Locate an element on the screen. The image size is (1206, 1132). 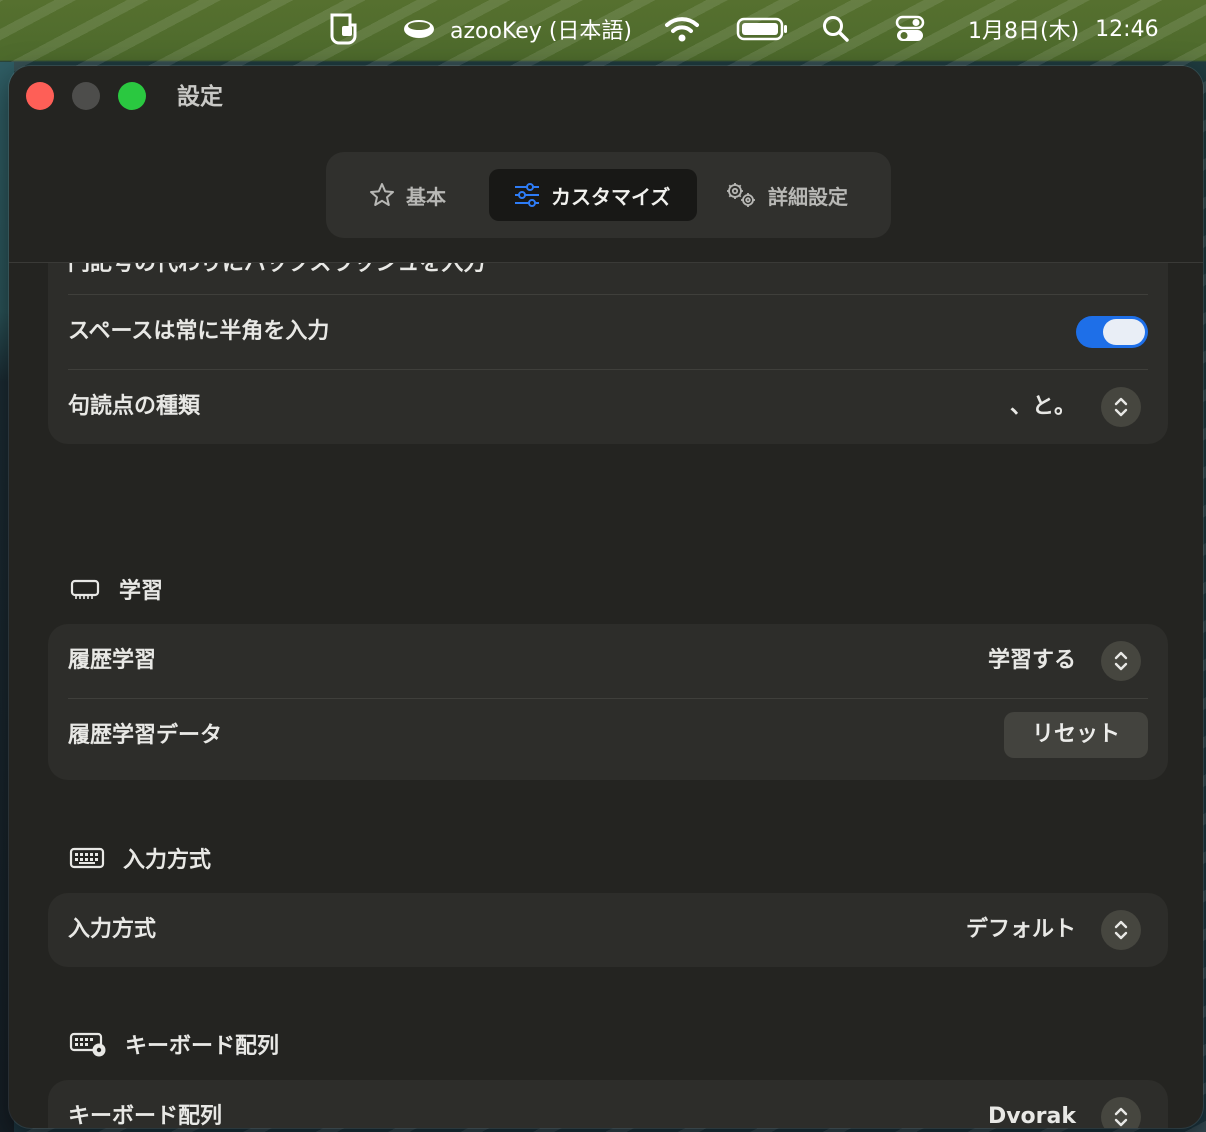
settings-card-learning: 履歴学習 学習する 履歴学習データ リセット is located at coordinates (608, 702).